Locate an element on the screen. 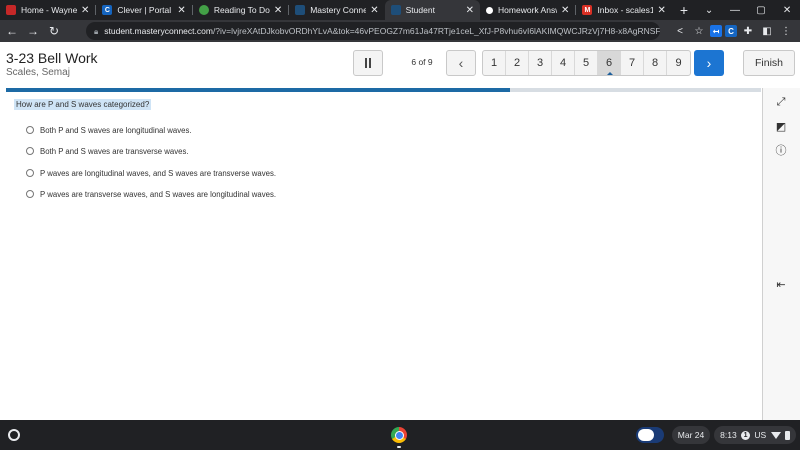 Image resolution: width=800 pixels, height=450 pixels. input-method-icon is located at coordinates (650, 435).